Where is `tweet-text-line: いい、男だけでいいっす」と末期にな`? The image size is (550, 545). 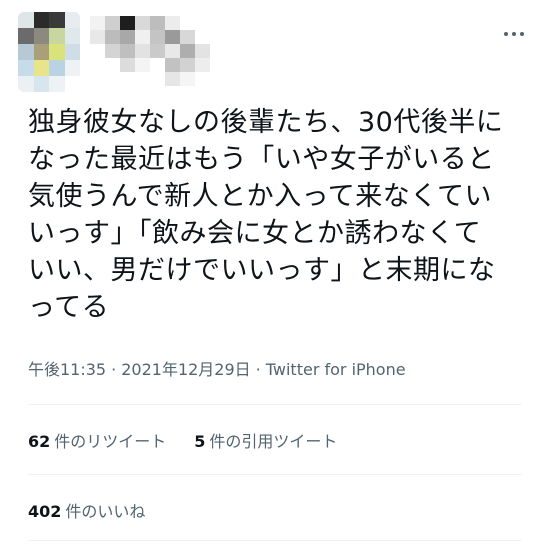 tweet-text-line: いい、男だけでいいっす」と末期にな is located at coordinates (262, 270).